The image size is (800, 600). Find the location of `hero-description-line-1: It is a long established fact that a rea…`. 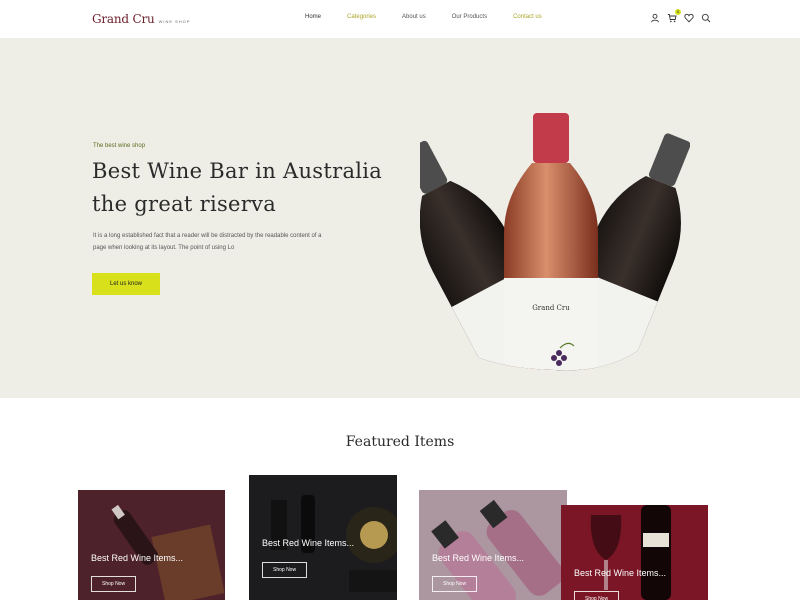

hero-description-line-1: It is a long established fact that a rea… is located at coordinates (207, 236).